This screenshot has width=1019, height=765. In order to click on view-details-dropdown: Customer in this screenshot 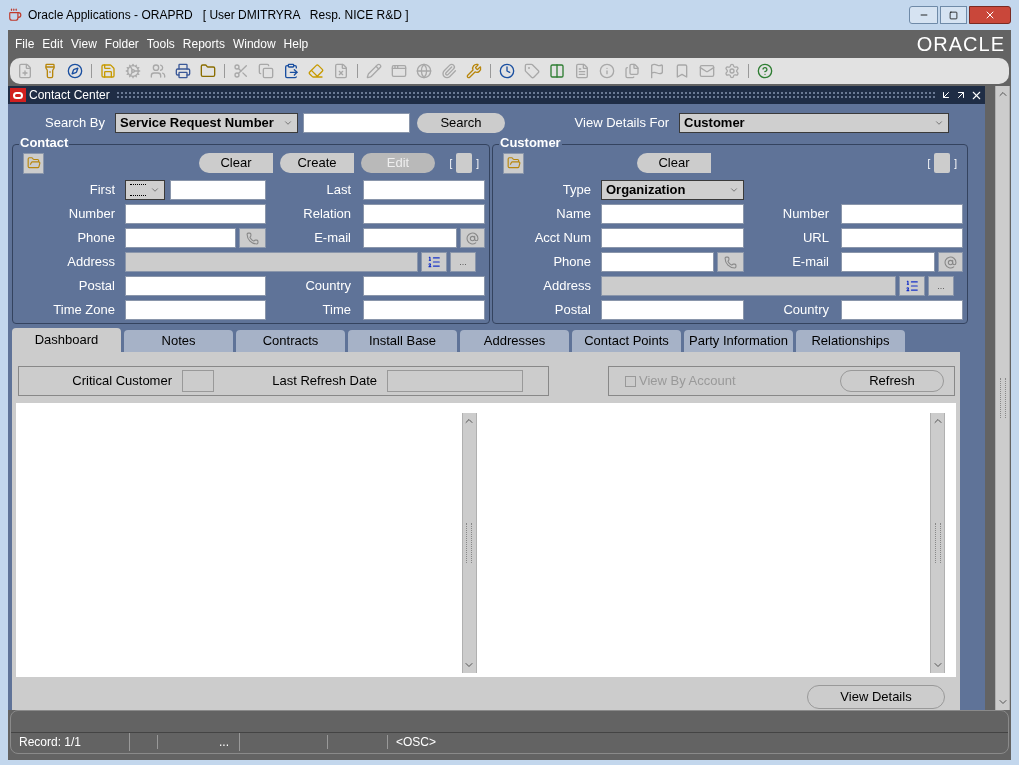, I will do `click(814, 123)`.